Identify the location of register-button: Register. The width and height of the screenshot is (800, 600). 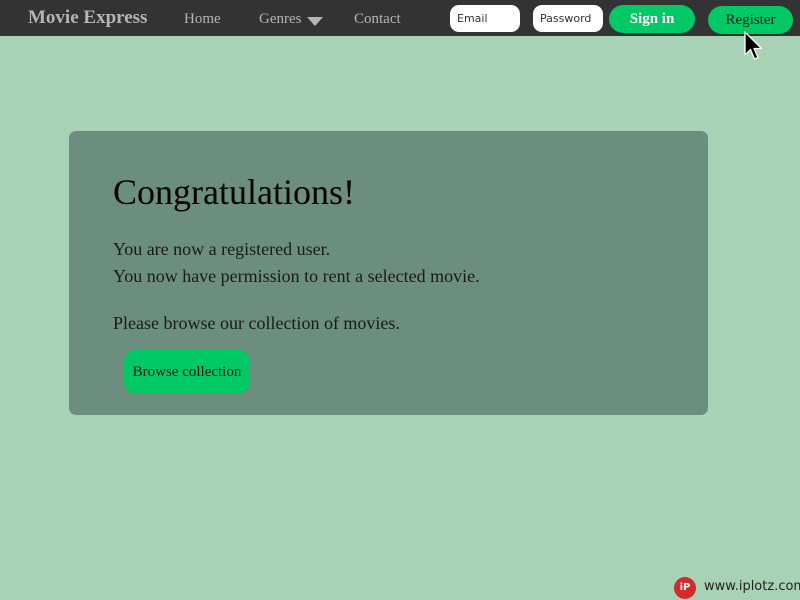
(750, 20).